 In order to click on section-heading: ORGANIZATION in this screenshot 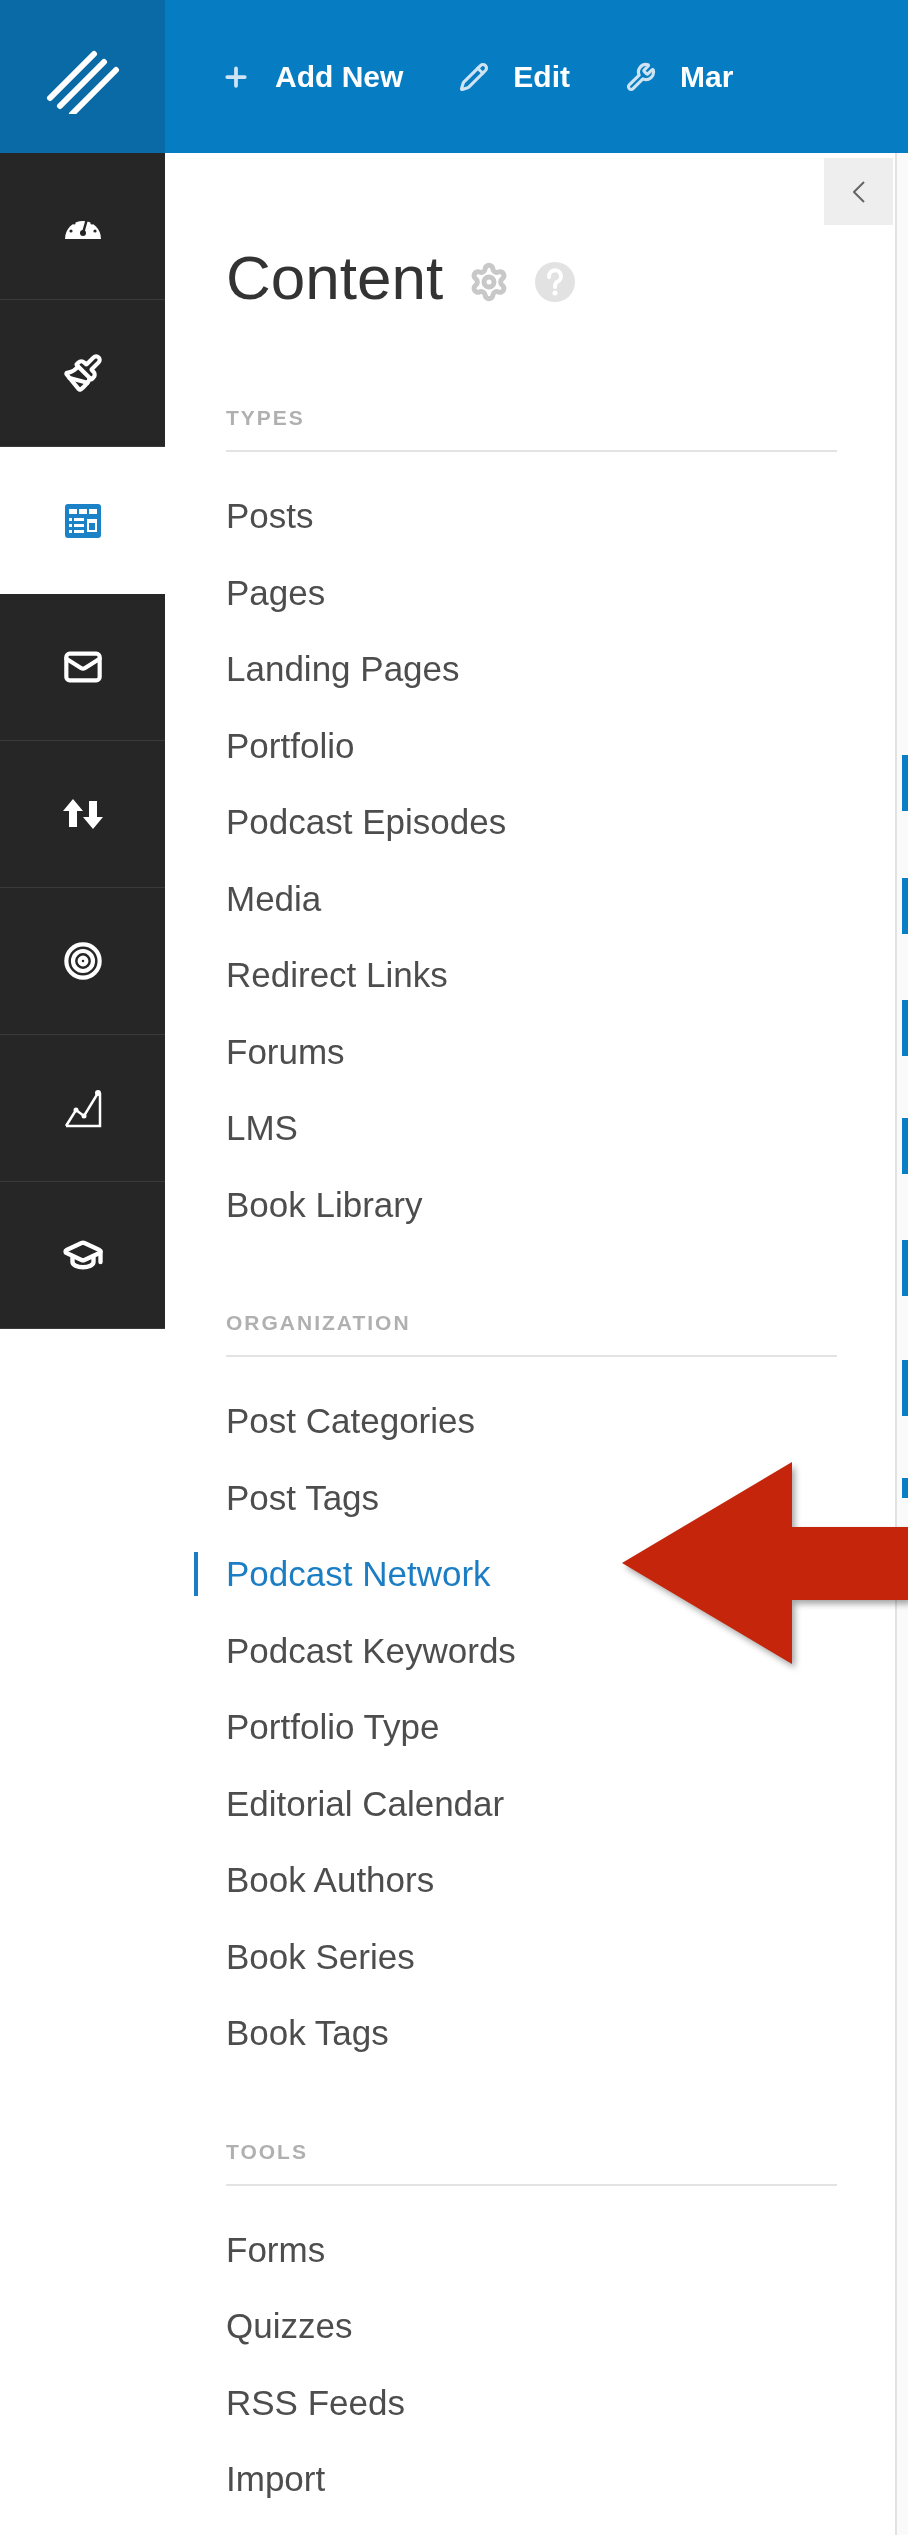, I will do `click(319, 1323)`.